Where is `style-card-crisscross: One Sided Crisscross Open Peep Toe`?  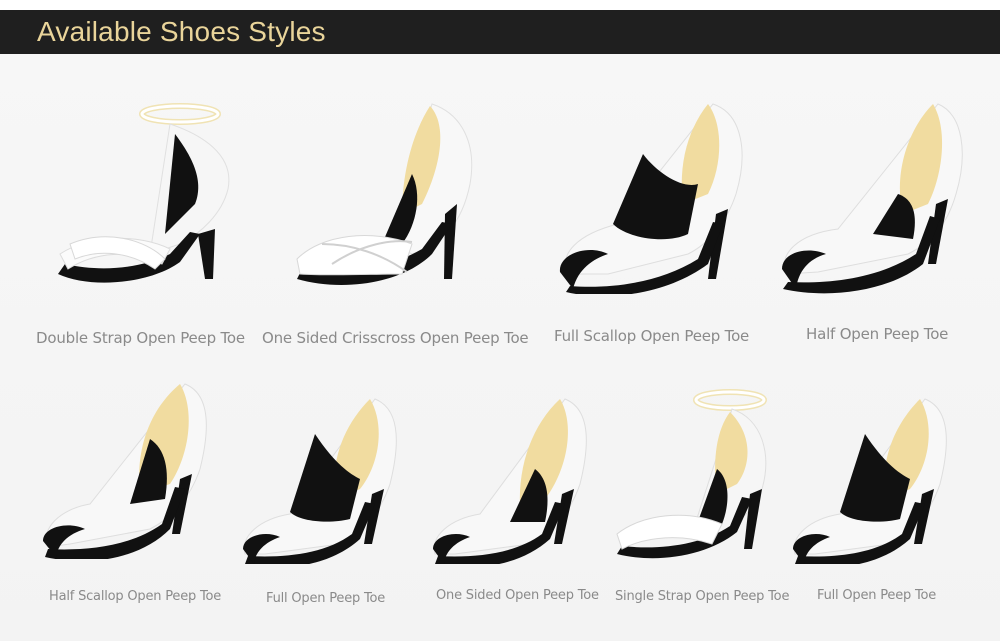 style-card-crisscross: One Sided Crisscross Open Peep Toe is located at coordinates (395, 224).